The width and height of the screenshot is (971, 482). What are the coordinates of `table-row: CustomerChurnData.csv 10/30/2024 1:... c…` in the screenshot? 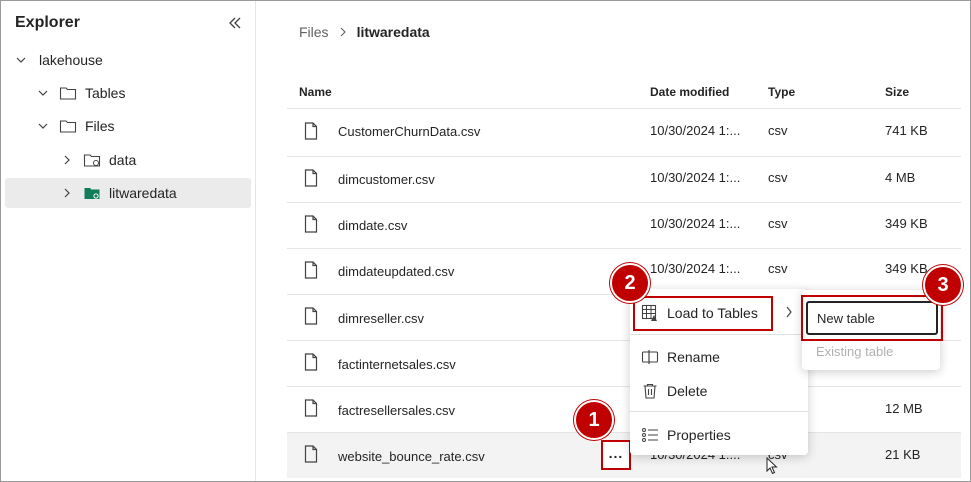 It's located at (624, 132).